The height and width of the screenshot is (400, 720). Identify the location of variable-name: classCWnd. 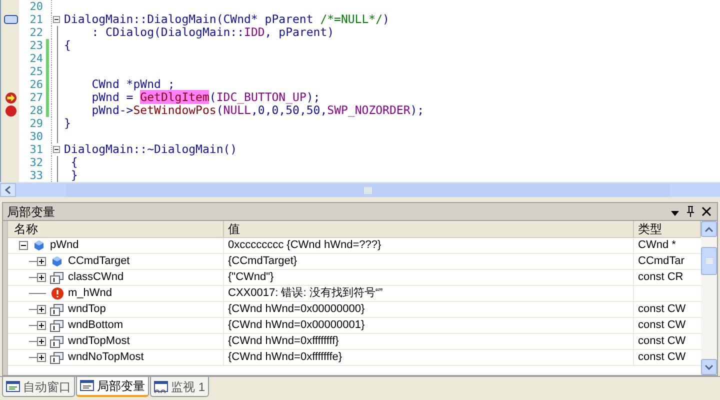
(96, 278).